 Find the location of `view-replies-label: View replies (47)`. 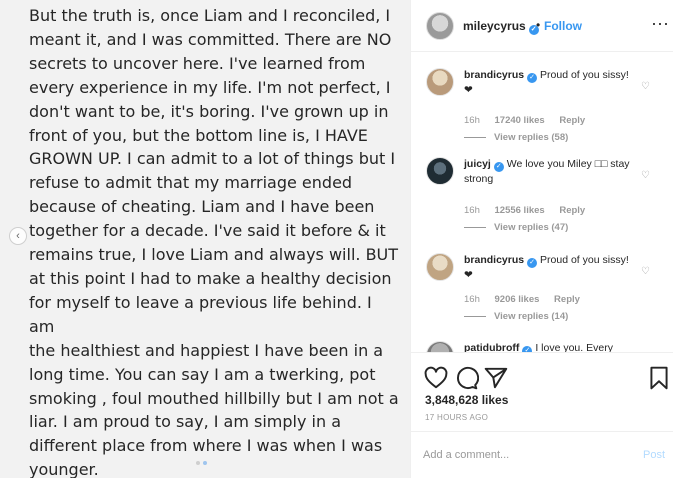

view-replies-label: View replies (47) is located at coordinates (531, 227).